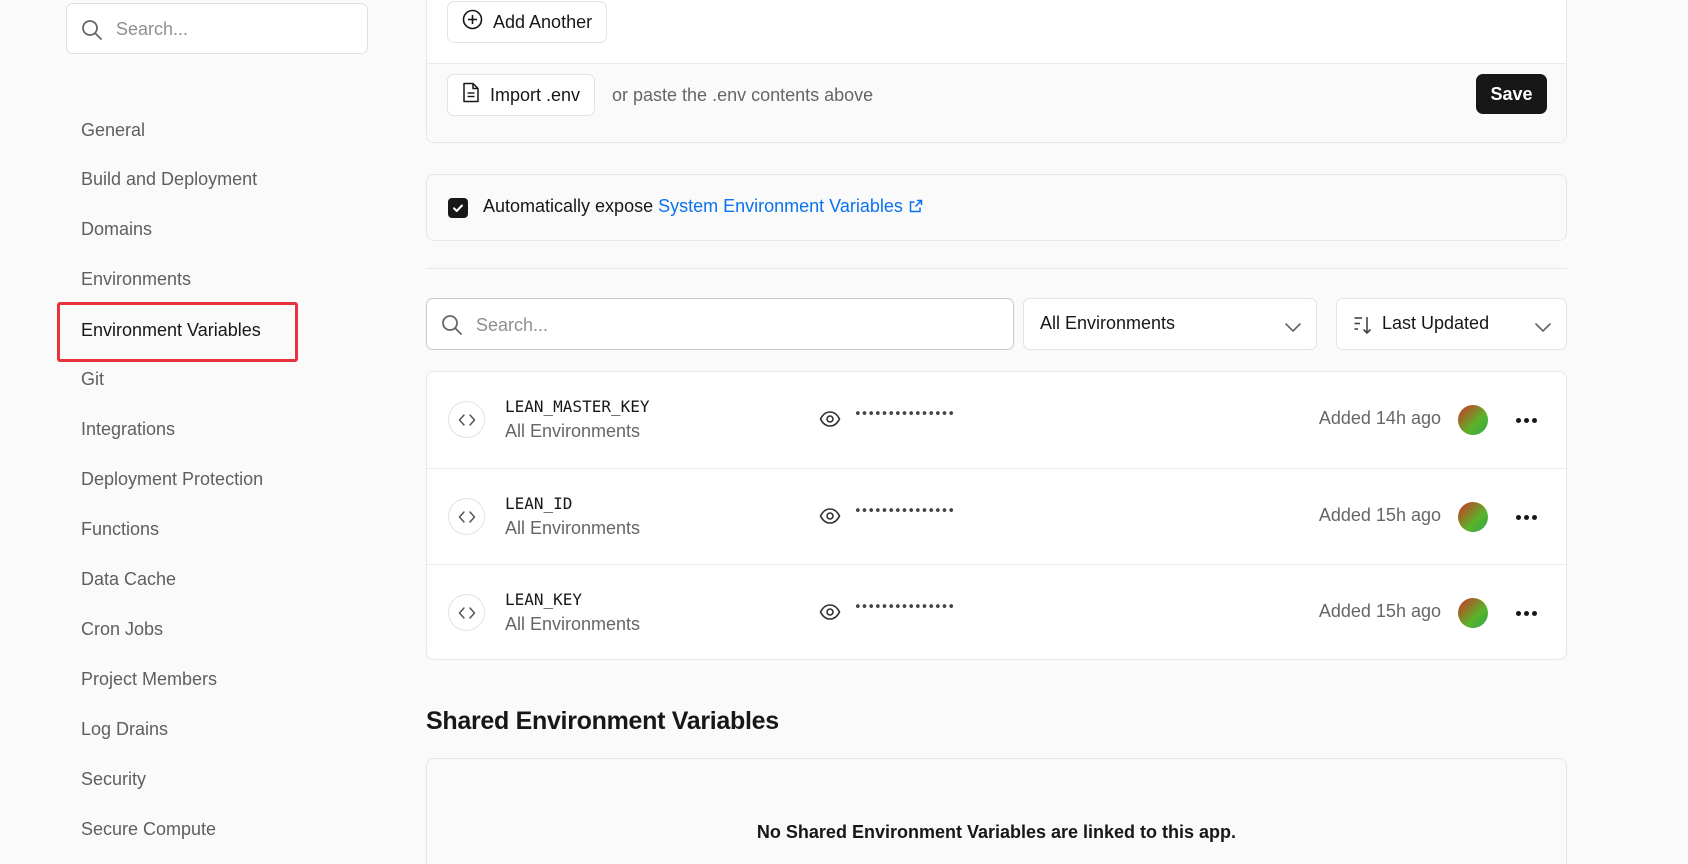 The height and width of the screenshot is (864, 1688). I want to click on system-env-vars-link: System Environment Variables, so click(790, 206).